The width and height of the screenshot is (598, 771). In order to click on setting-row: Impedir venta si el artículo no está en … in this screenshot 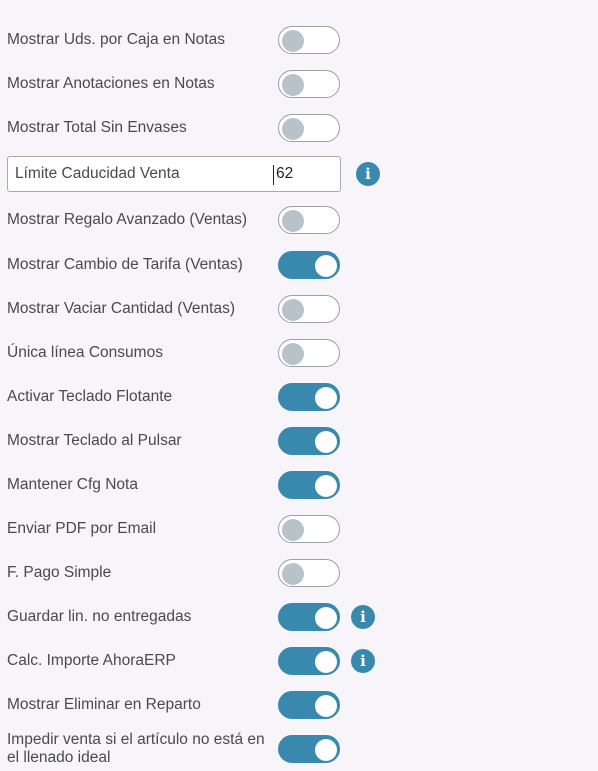, I will do `click(299, 749)`.